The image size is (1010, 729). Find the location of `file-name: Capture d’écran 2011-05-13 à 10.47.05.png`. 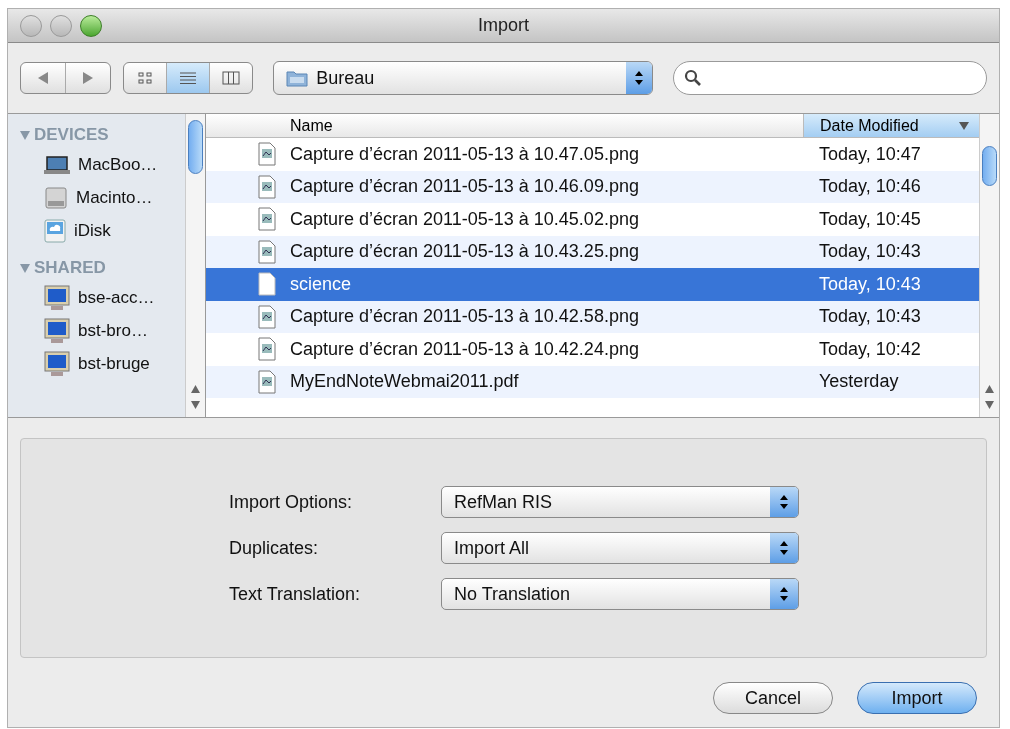

file-name: Capture d’écran 2011-05-13 à 10.47.05.png is located at coordinates (465, 154).